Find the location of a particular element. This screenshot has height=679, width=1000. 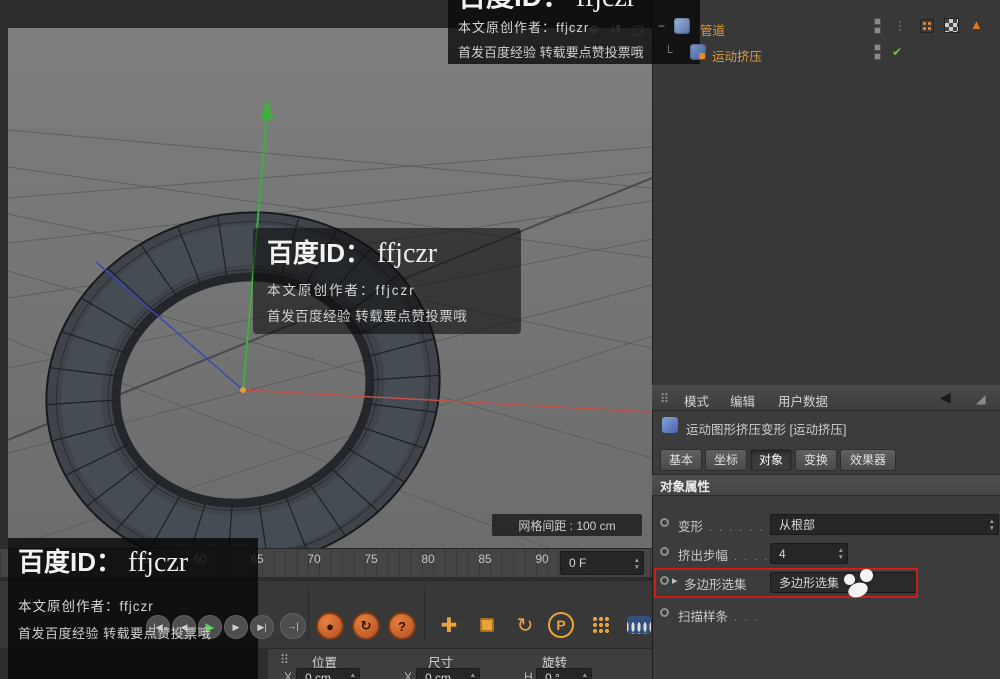

tab-transform: 变换 is located at coordinates (816, 460).